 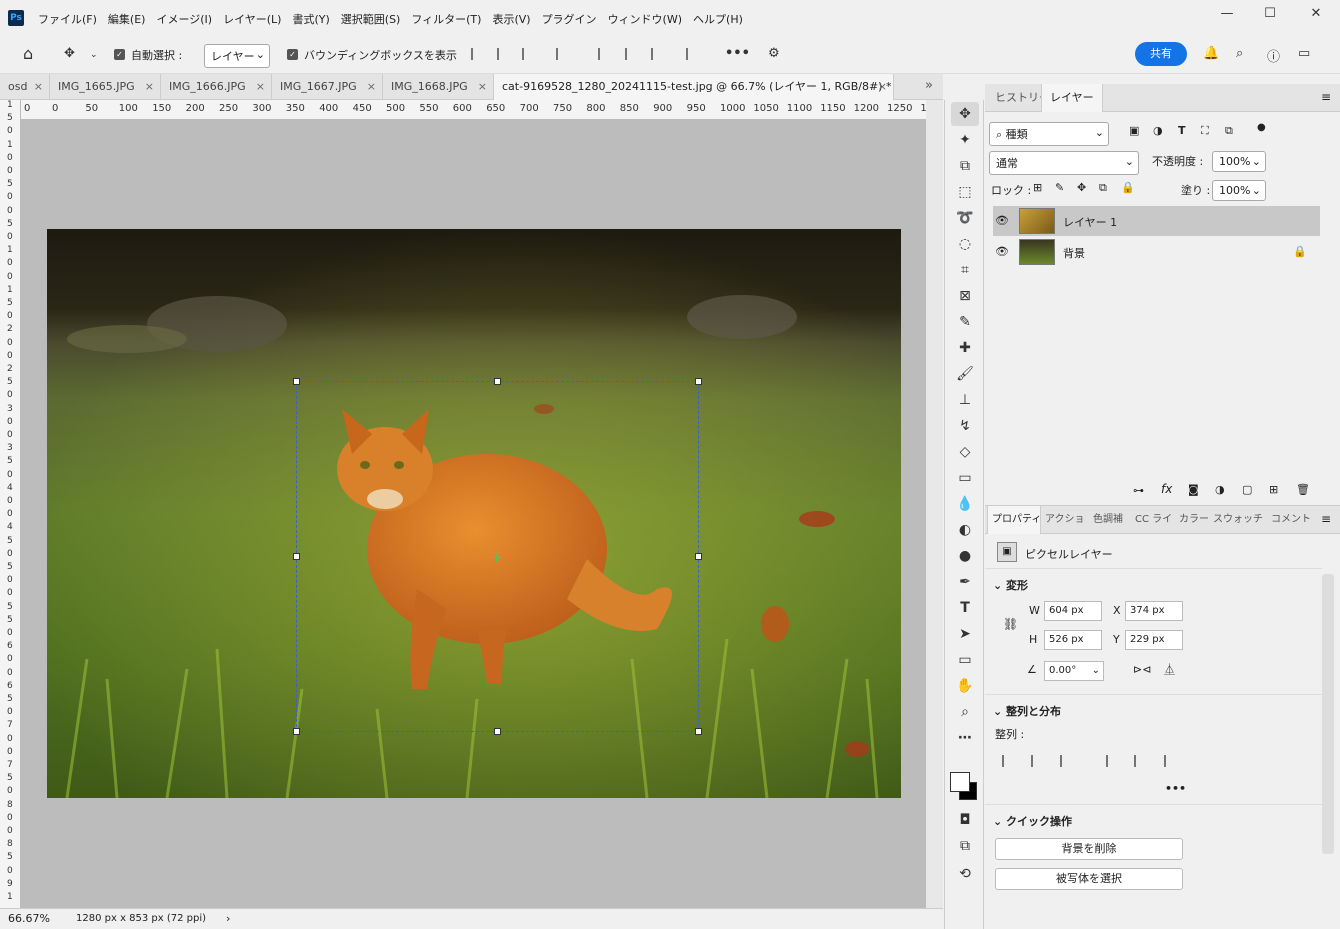 What do you see at coordinates (184, 19) in the screenshot?
I see `menu-item: イメージ(I)` at bounding box center [184, 19].